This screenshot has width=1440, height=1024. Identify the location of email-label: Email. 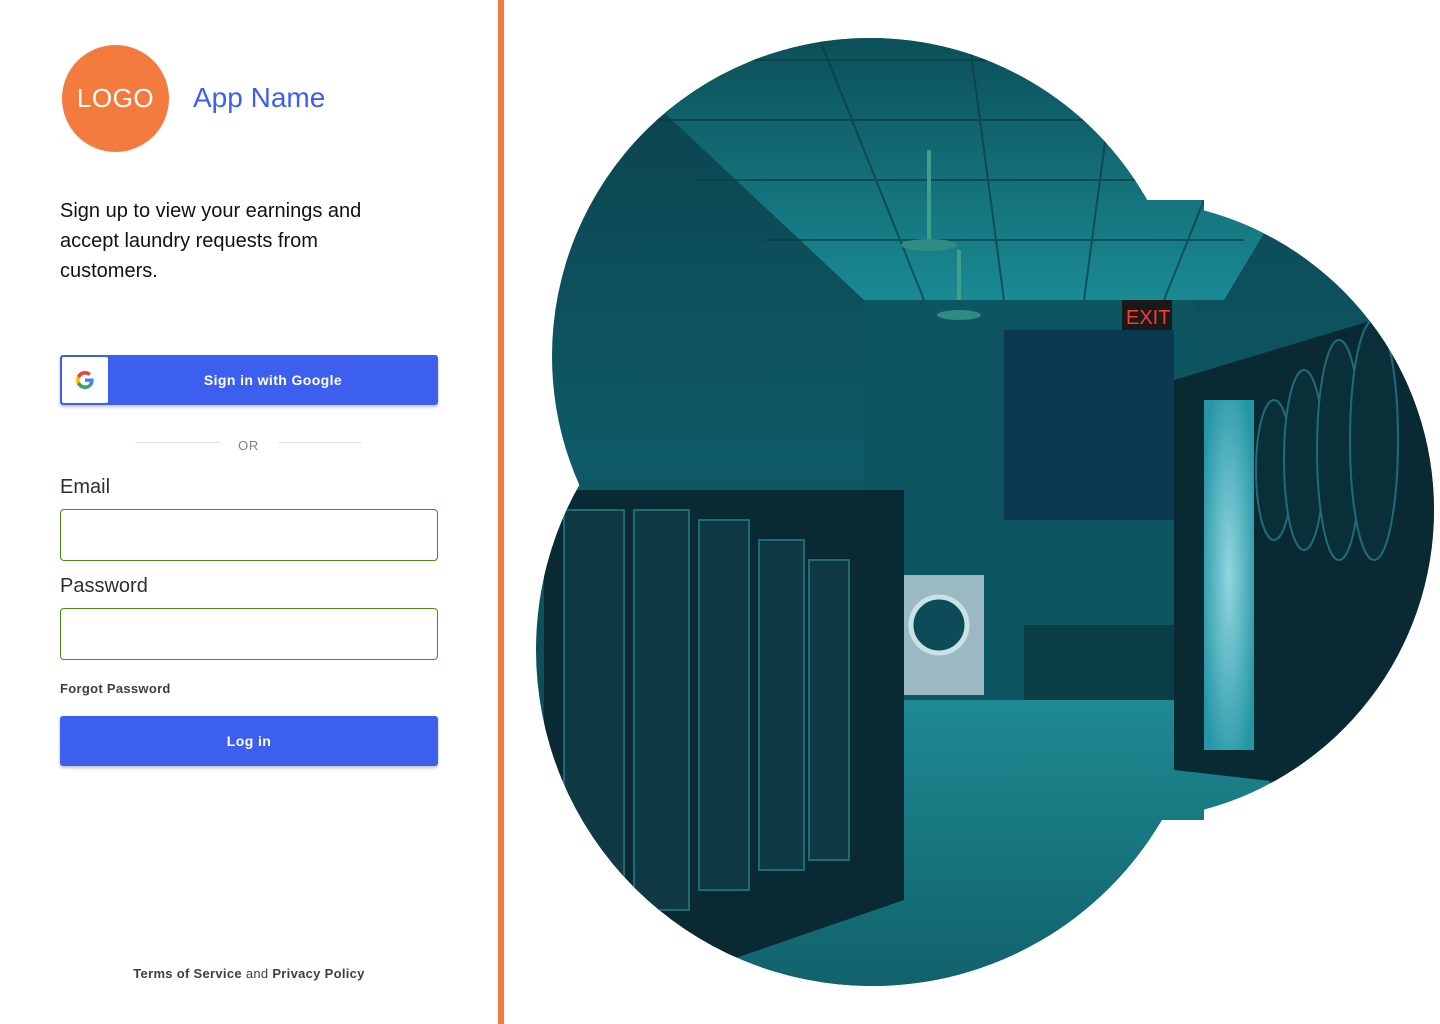
(85, 487).